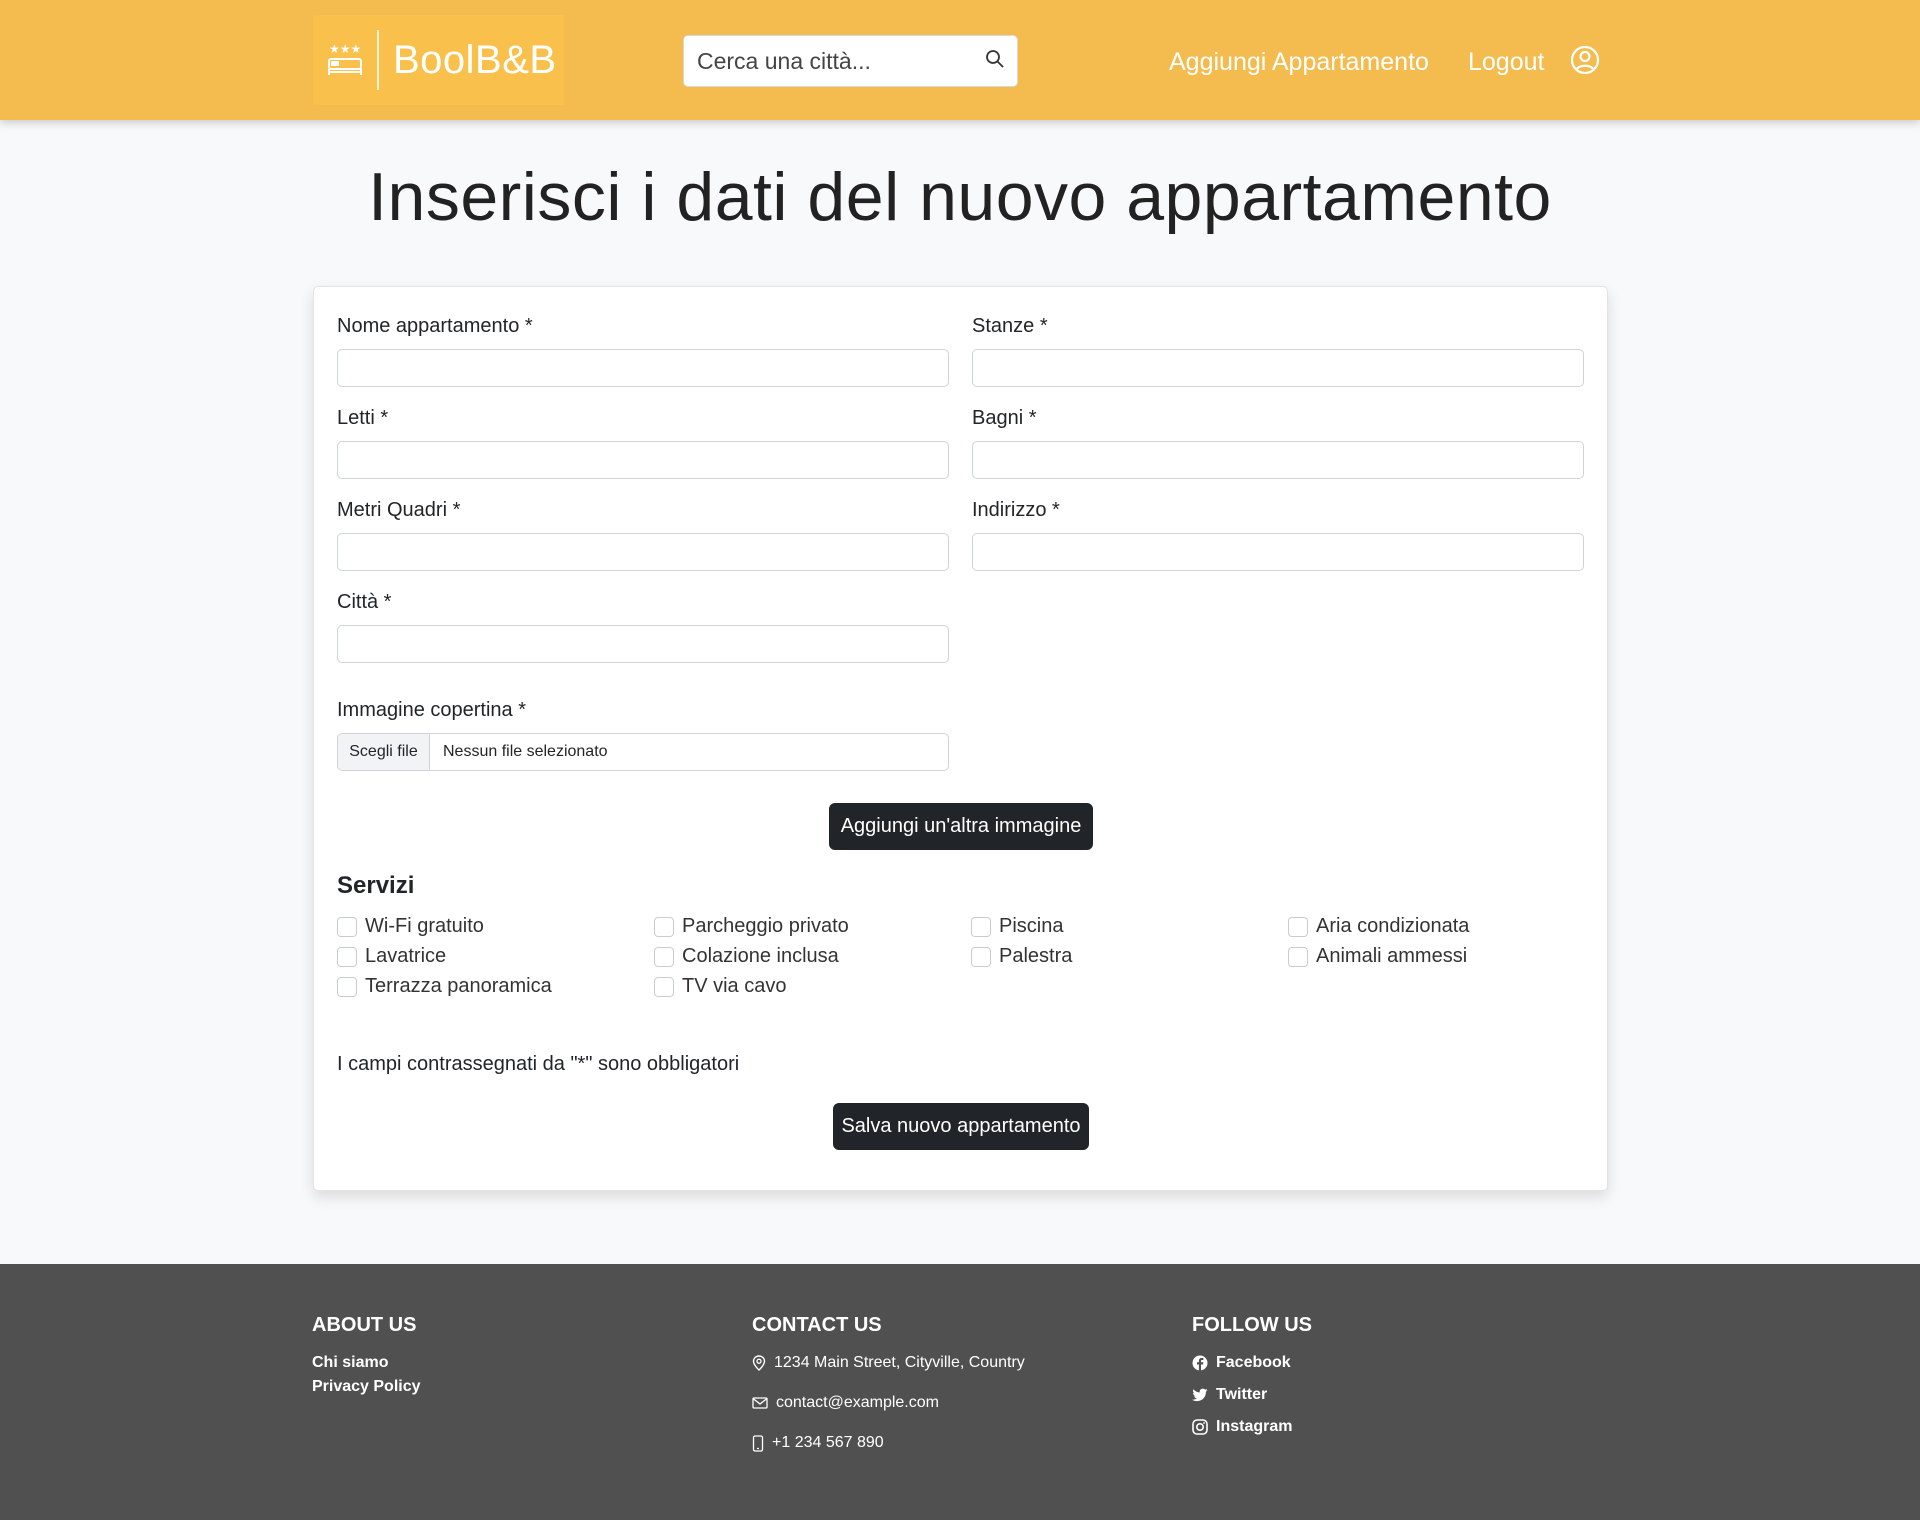 The image size is (1920, 1520). Describe the element at coordinates (384, 752) in the screenshot. I see `choose-file-button: Scegli file` at that location.